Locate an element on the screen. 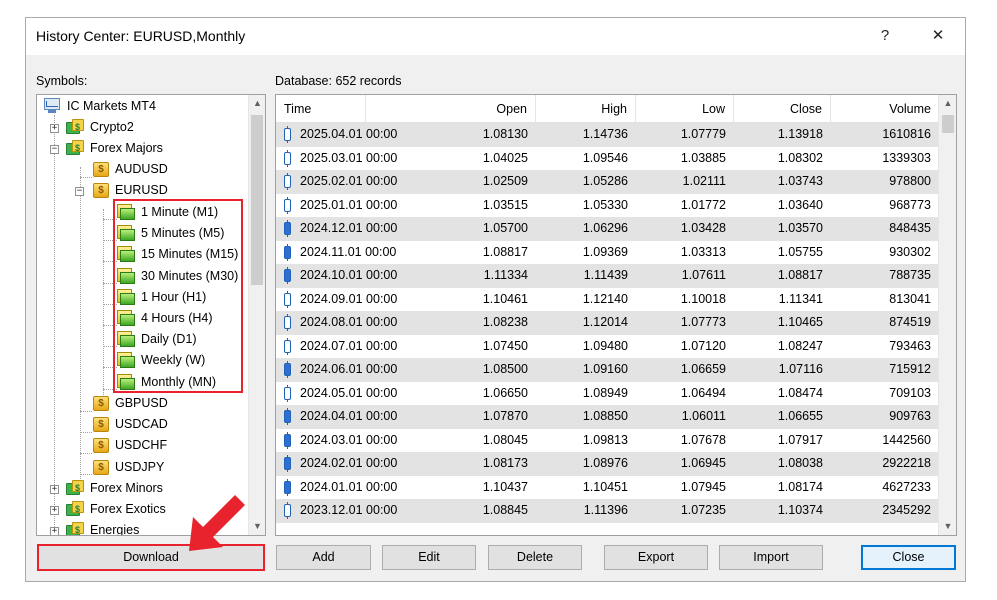 The width and height of the screenshot is (997, 600). cell-volume: 715912 is located at coordinates (910, 369).